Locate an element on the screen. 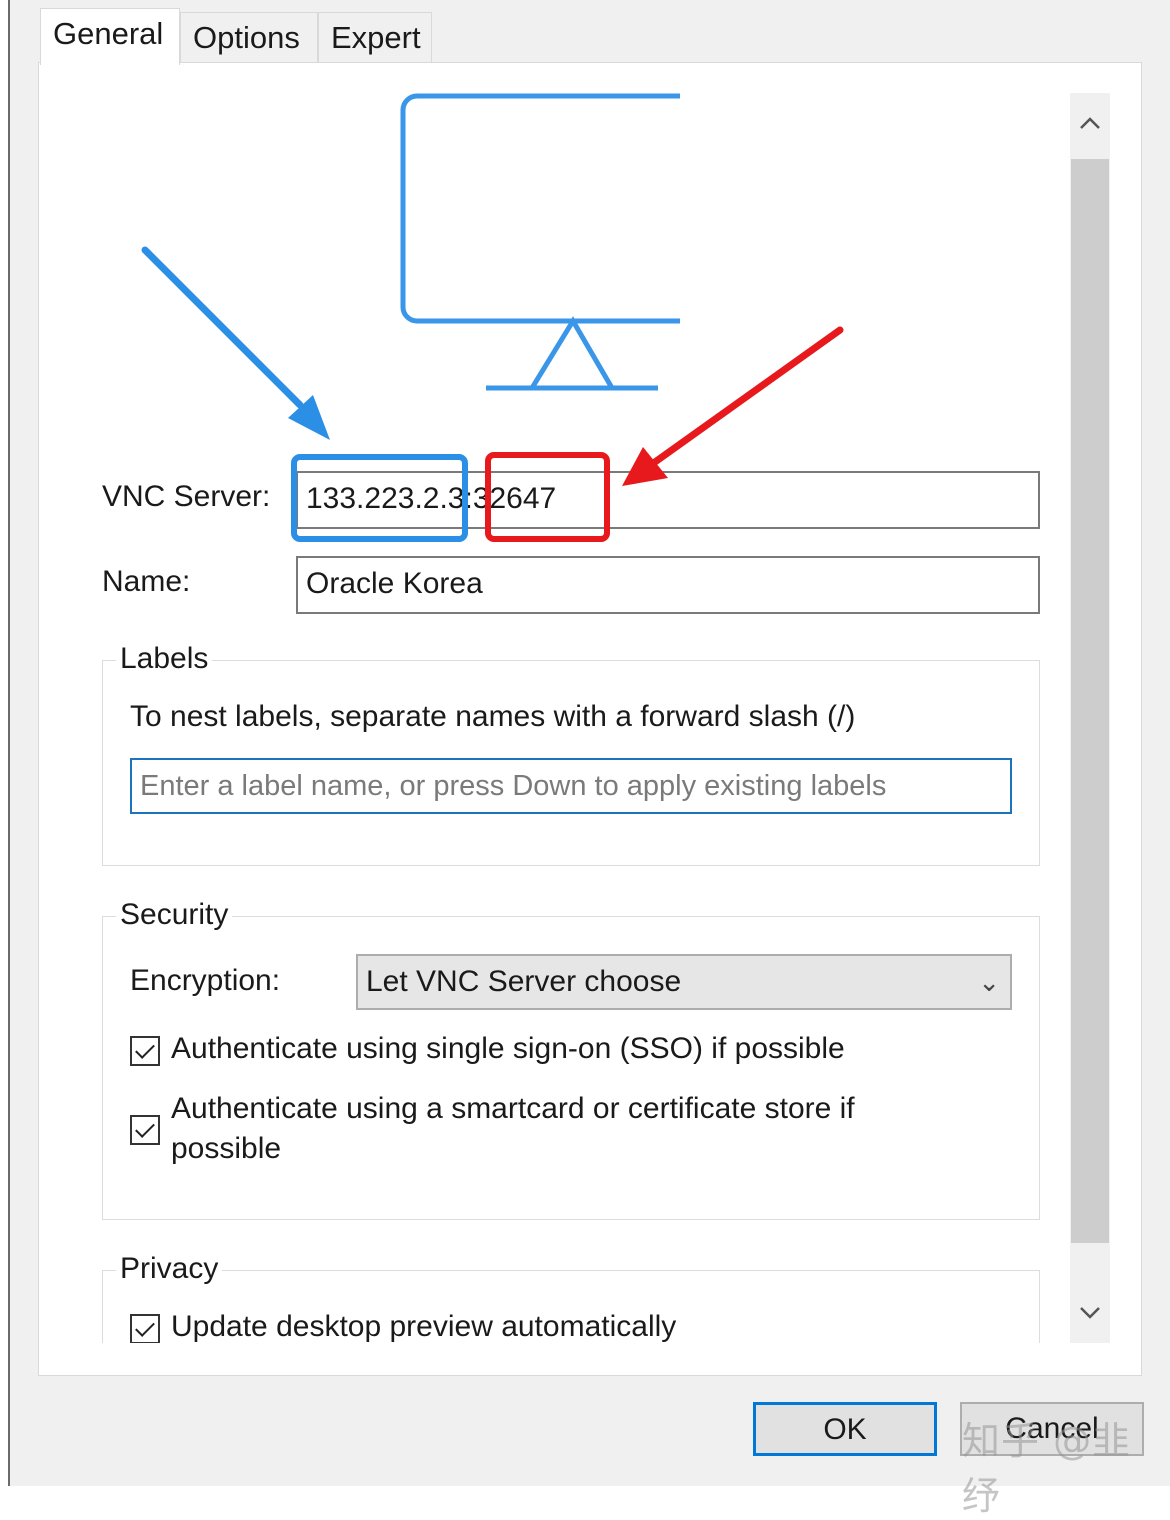  ok-button: OK is located at coordinates (845, 1429).